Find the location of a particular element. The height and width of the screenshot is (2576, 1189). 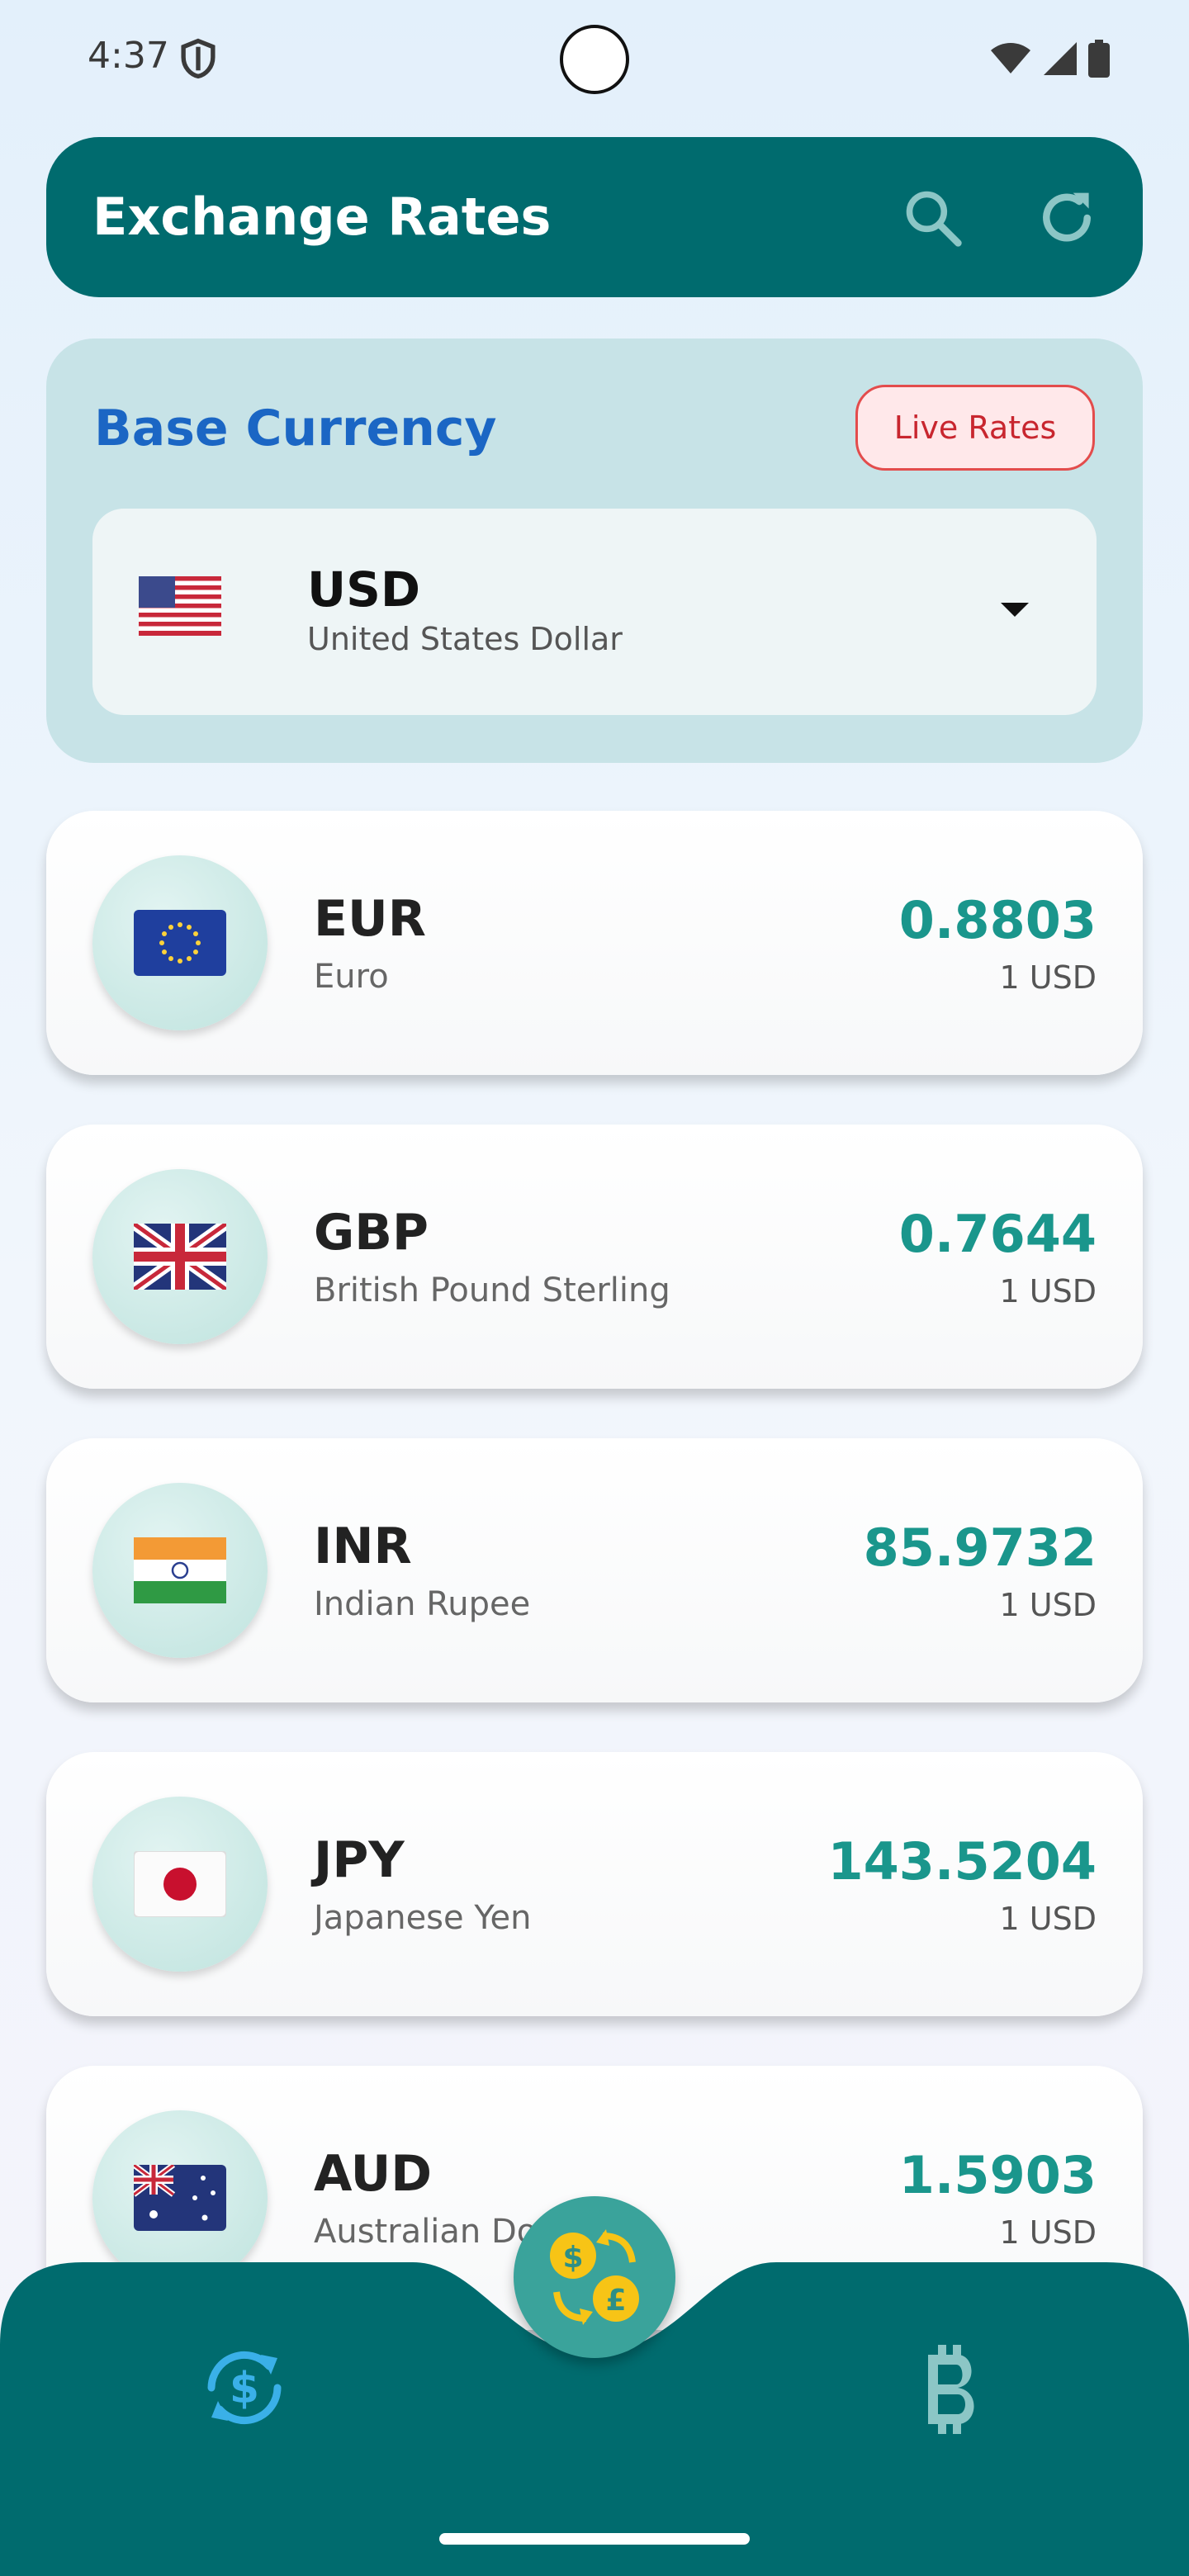

shield-icon is located at coordinates (198, 58).